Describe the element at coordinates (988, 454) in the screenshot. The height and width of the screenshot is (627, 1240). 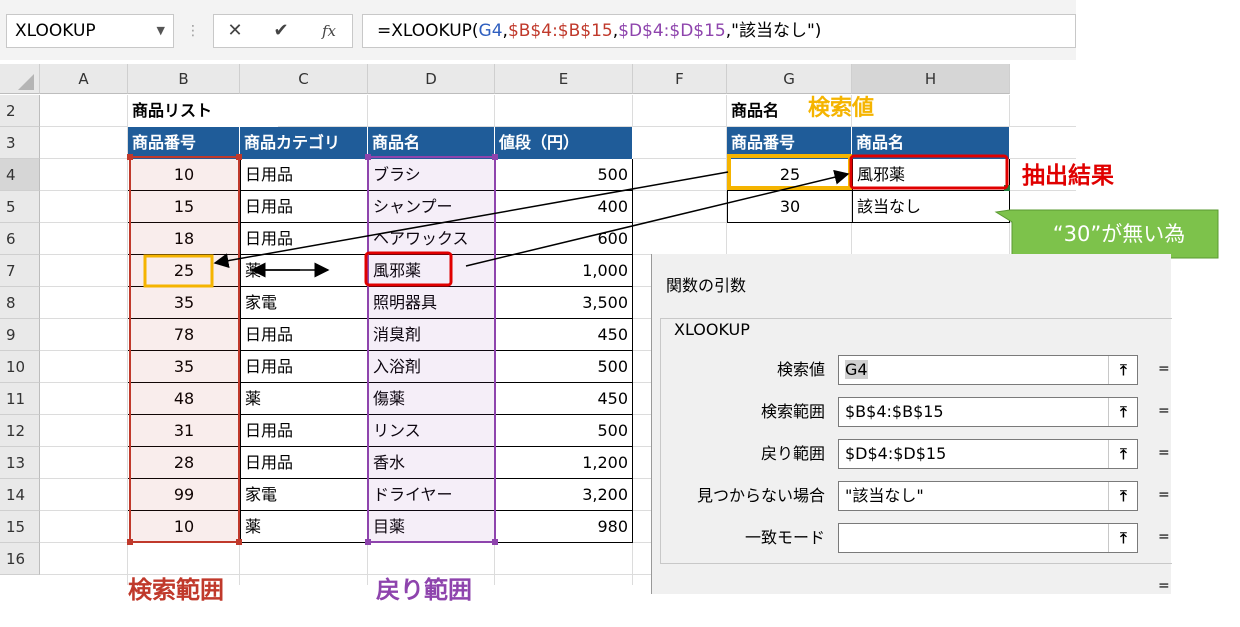
I see `arg-input: $D$4:$D$15` at that location.